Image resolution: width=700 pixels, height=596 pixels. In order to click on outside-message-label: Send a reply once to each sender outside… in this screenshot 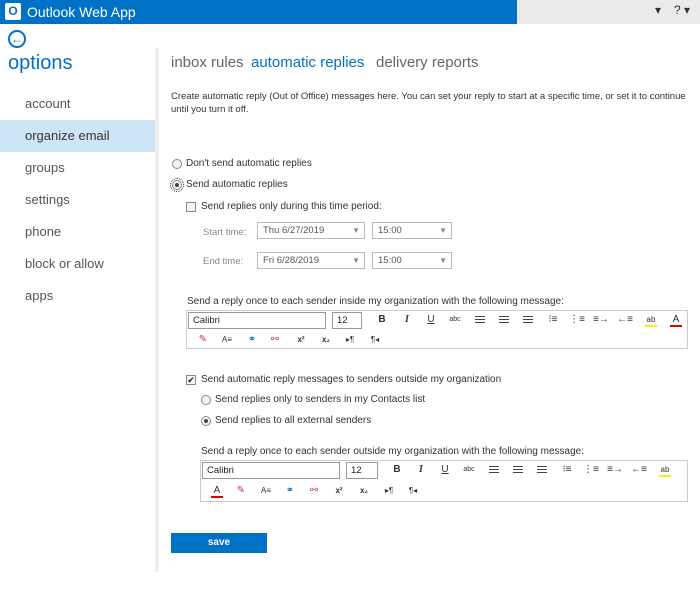, I will do `click(393, 451)`.